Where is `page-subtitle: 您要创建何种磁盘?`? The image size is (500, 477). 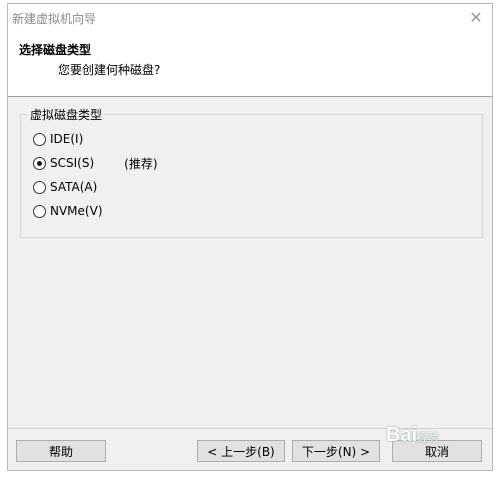 page-subtitle: 您要创建何种磁盘? is located at coordinates (109, 70).